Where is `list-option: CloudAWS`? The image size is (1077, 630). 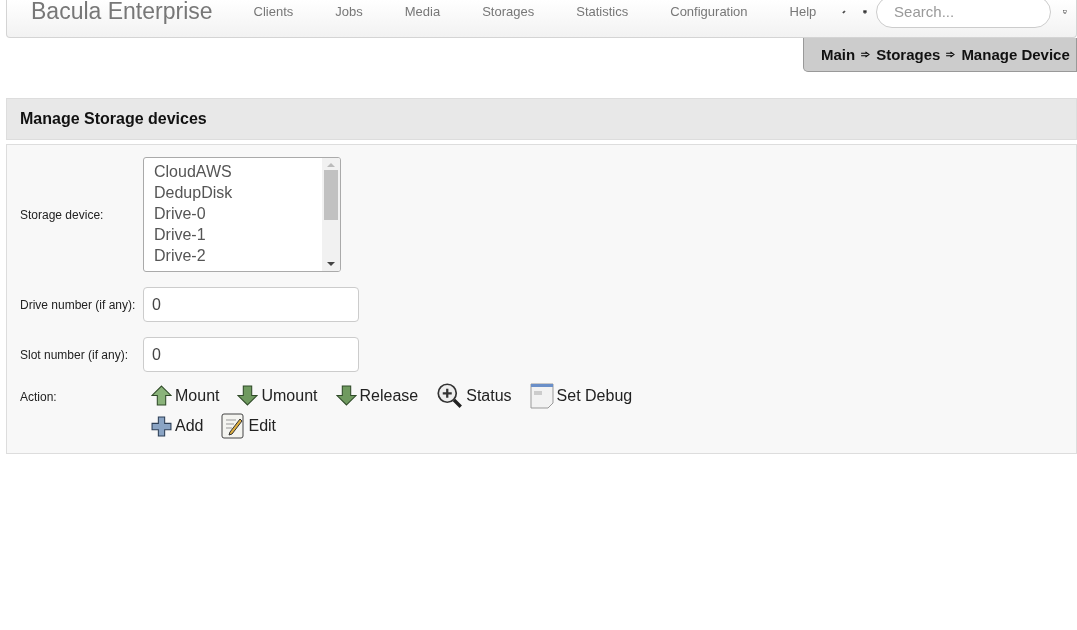 list-option: CloudAWS is located at coordinates (233, 171).